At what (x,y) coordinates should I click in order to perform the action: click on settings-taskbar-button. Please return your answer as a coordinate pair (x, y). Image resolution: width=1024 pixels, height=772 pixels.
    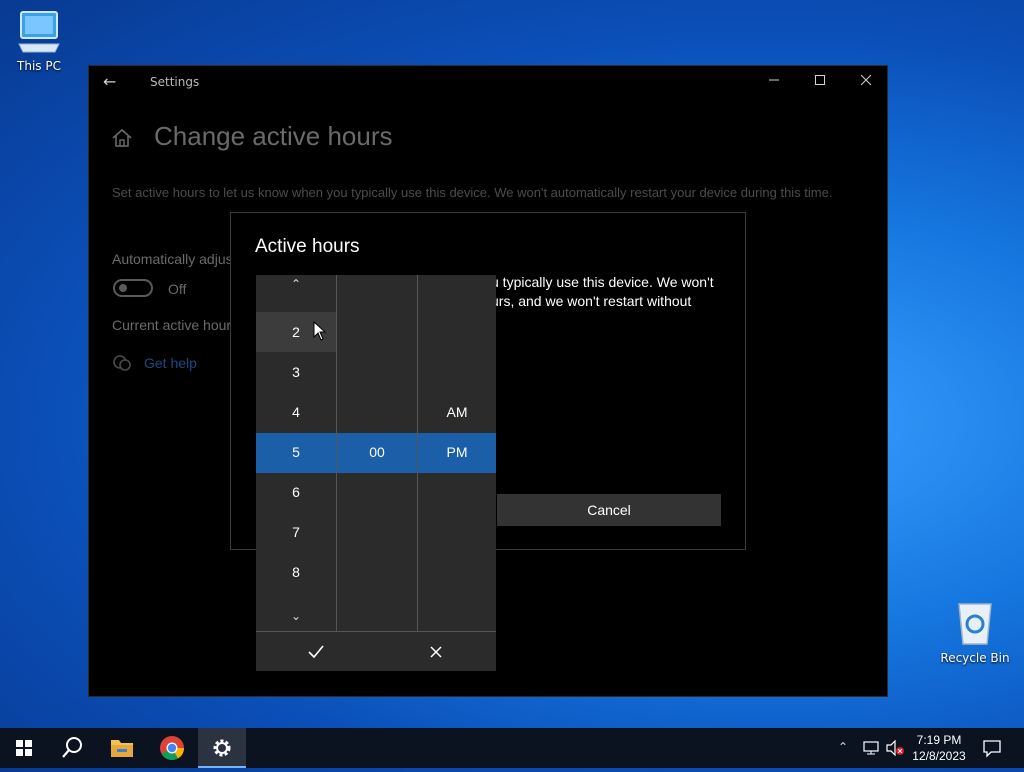
    Looking at the image, I should click on (222, 748).